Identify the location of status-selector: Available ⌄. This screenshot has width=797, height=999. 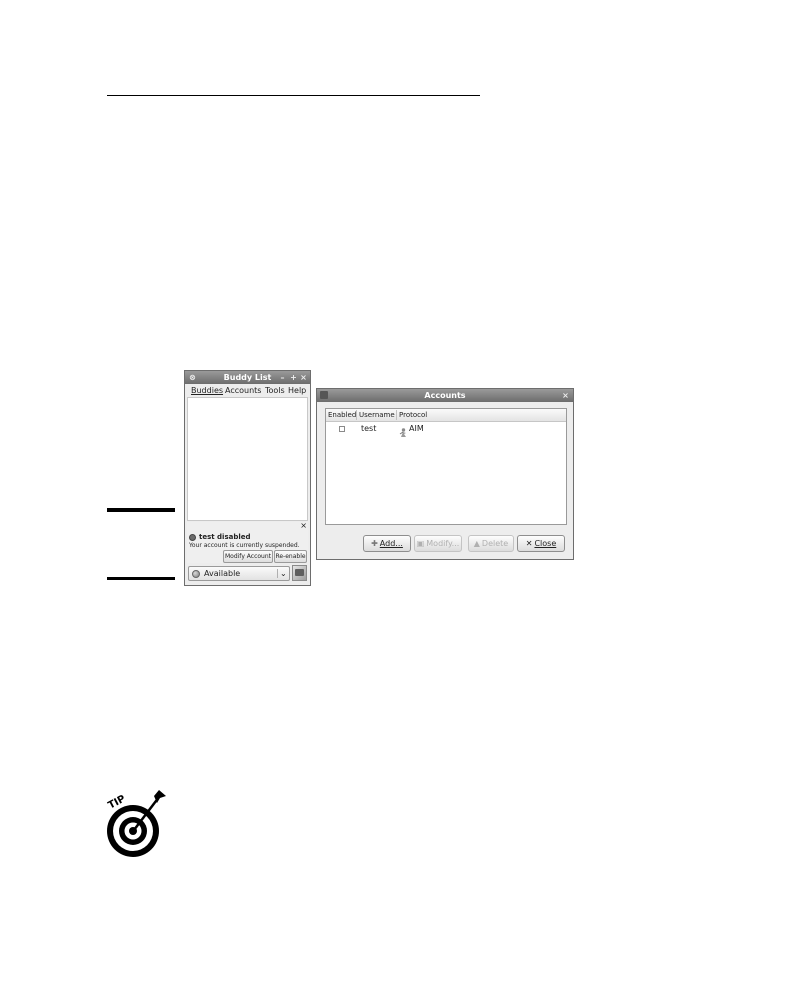
(239, 573).